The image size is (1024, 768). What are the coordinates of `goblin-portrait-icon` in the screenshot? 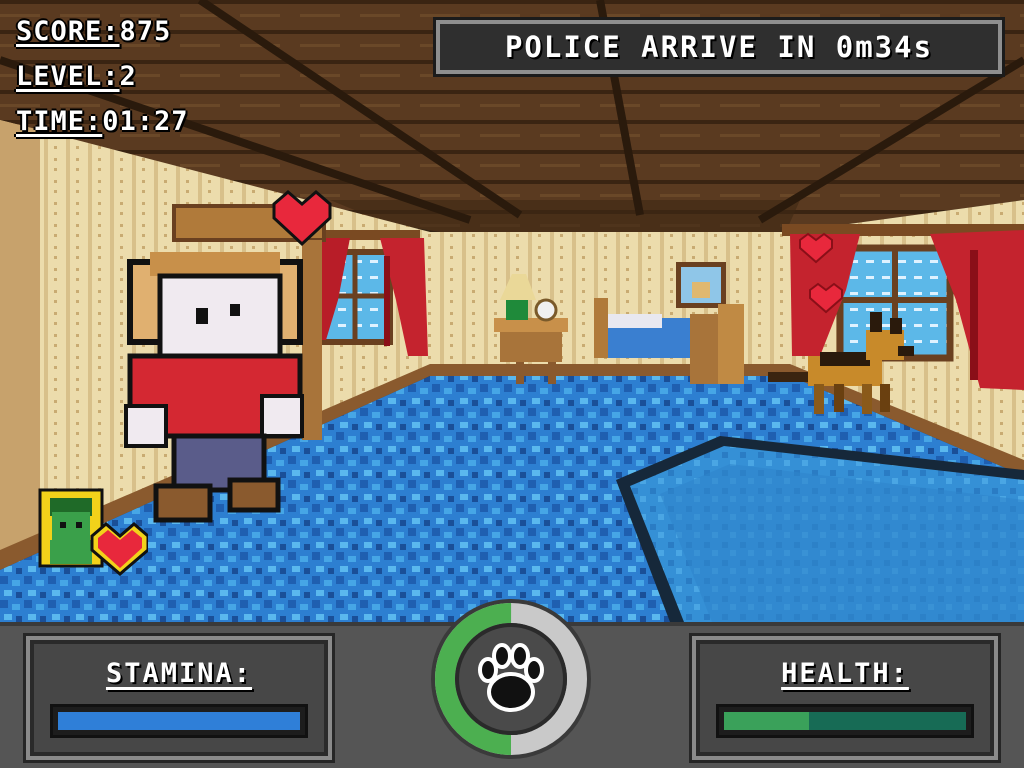 It's located at (71, 528).